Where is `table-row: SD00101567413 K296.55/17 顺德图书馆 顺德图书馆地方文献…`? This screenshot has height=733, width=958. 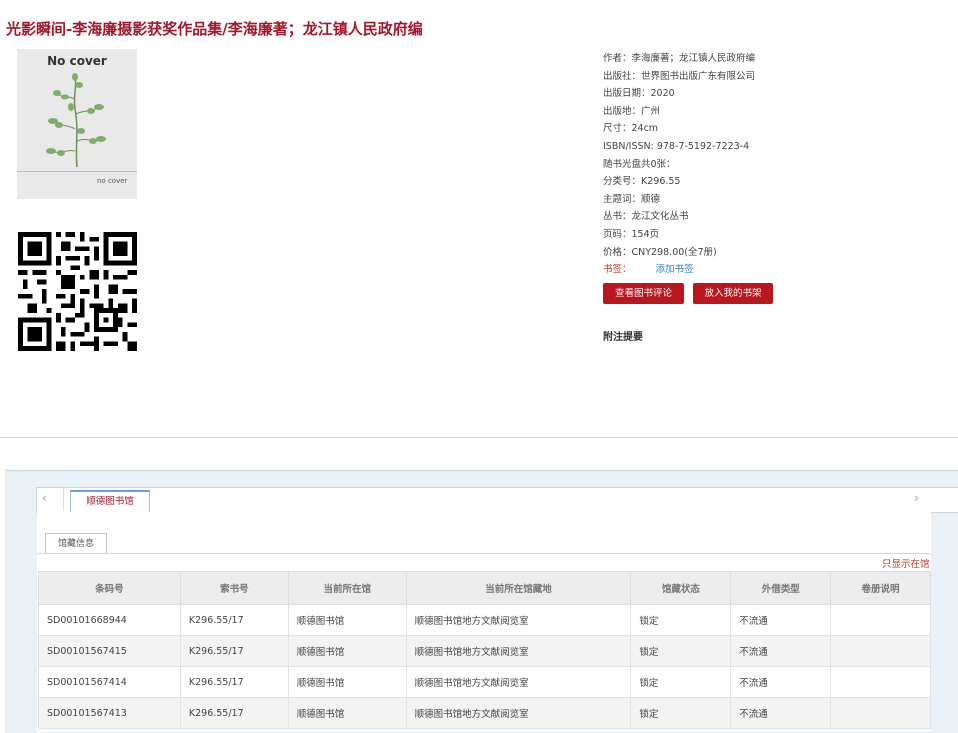
table-row: SD00101567413 K296.55/17 顺德图书馆 顺德图书馆地方文献… is located at coordinates (484, 713).